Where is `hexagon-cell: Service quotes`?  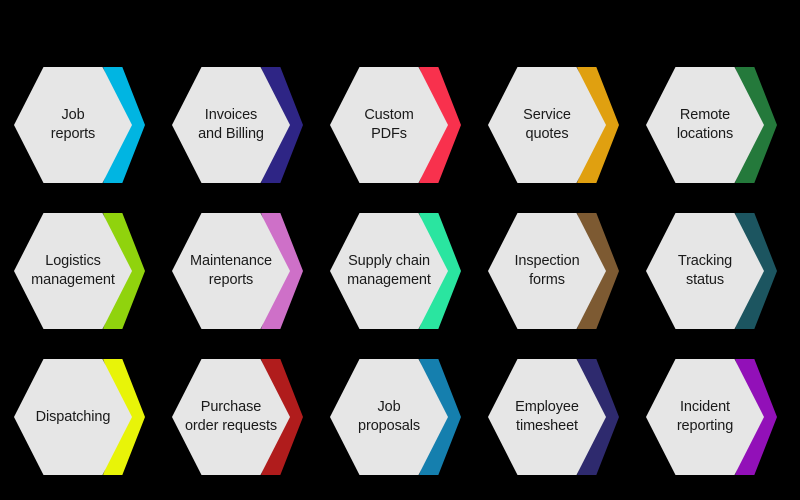 hexagon-cell: Service quotes is located at coordinates (560, 129).